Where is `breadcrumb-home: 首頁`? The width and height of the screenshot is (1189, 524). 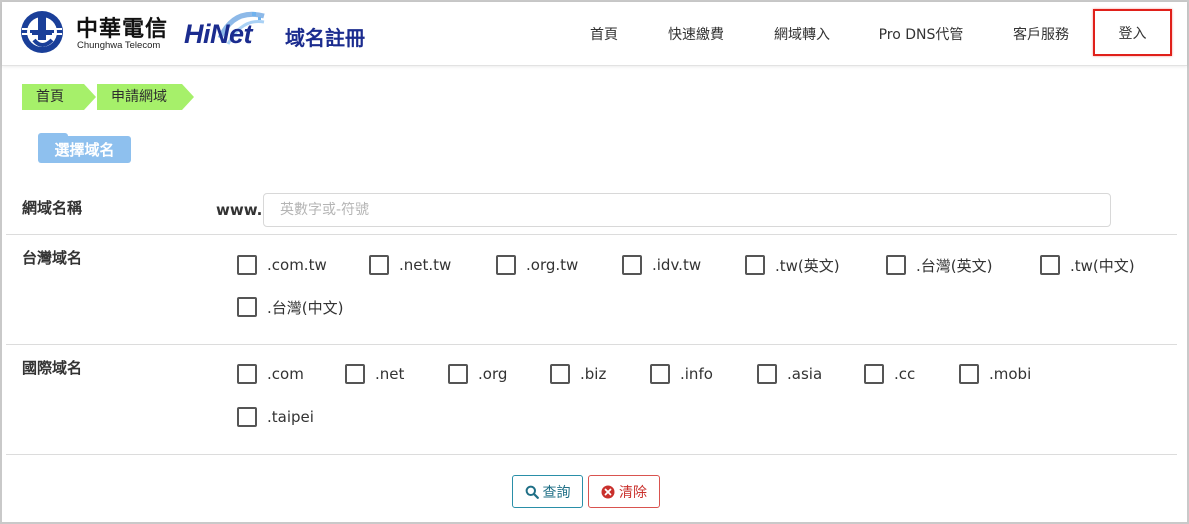 breadcrumb-home: 首頁 is located at coordinates (59, 97).